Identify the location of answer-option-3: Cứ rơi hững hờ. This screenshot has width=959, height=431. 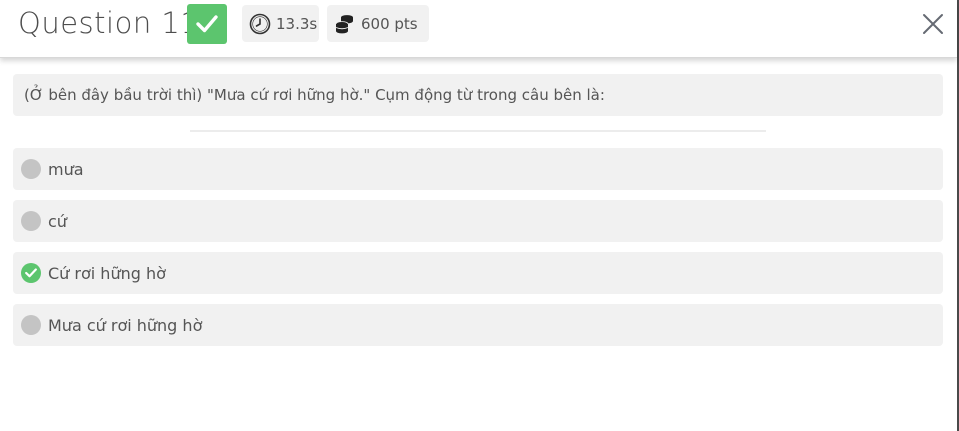
(478, 273).